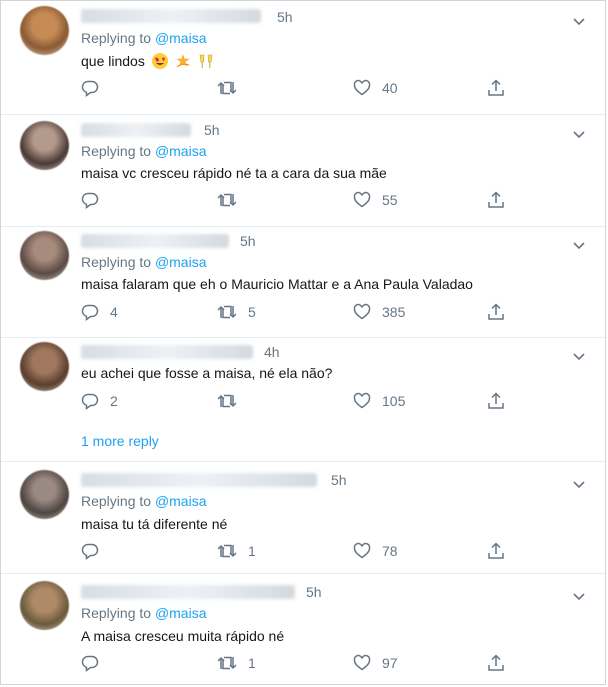  Describe the element at coordinates (207, 373) in the screenshot. I see `tweet-text: eu achei que fosse a maisa, né ela não?` at that location.